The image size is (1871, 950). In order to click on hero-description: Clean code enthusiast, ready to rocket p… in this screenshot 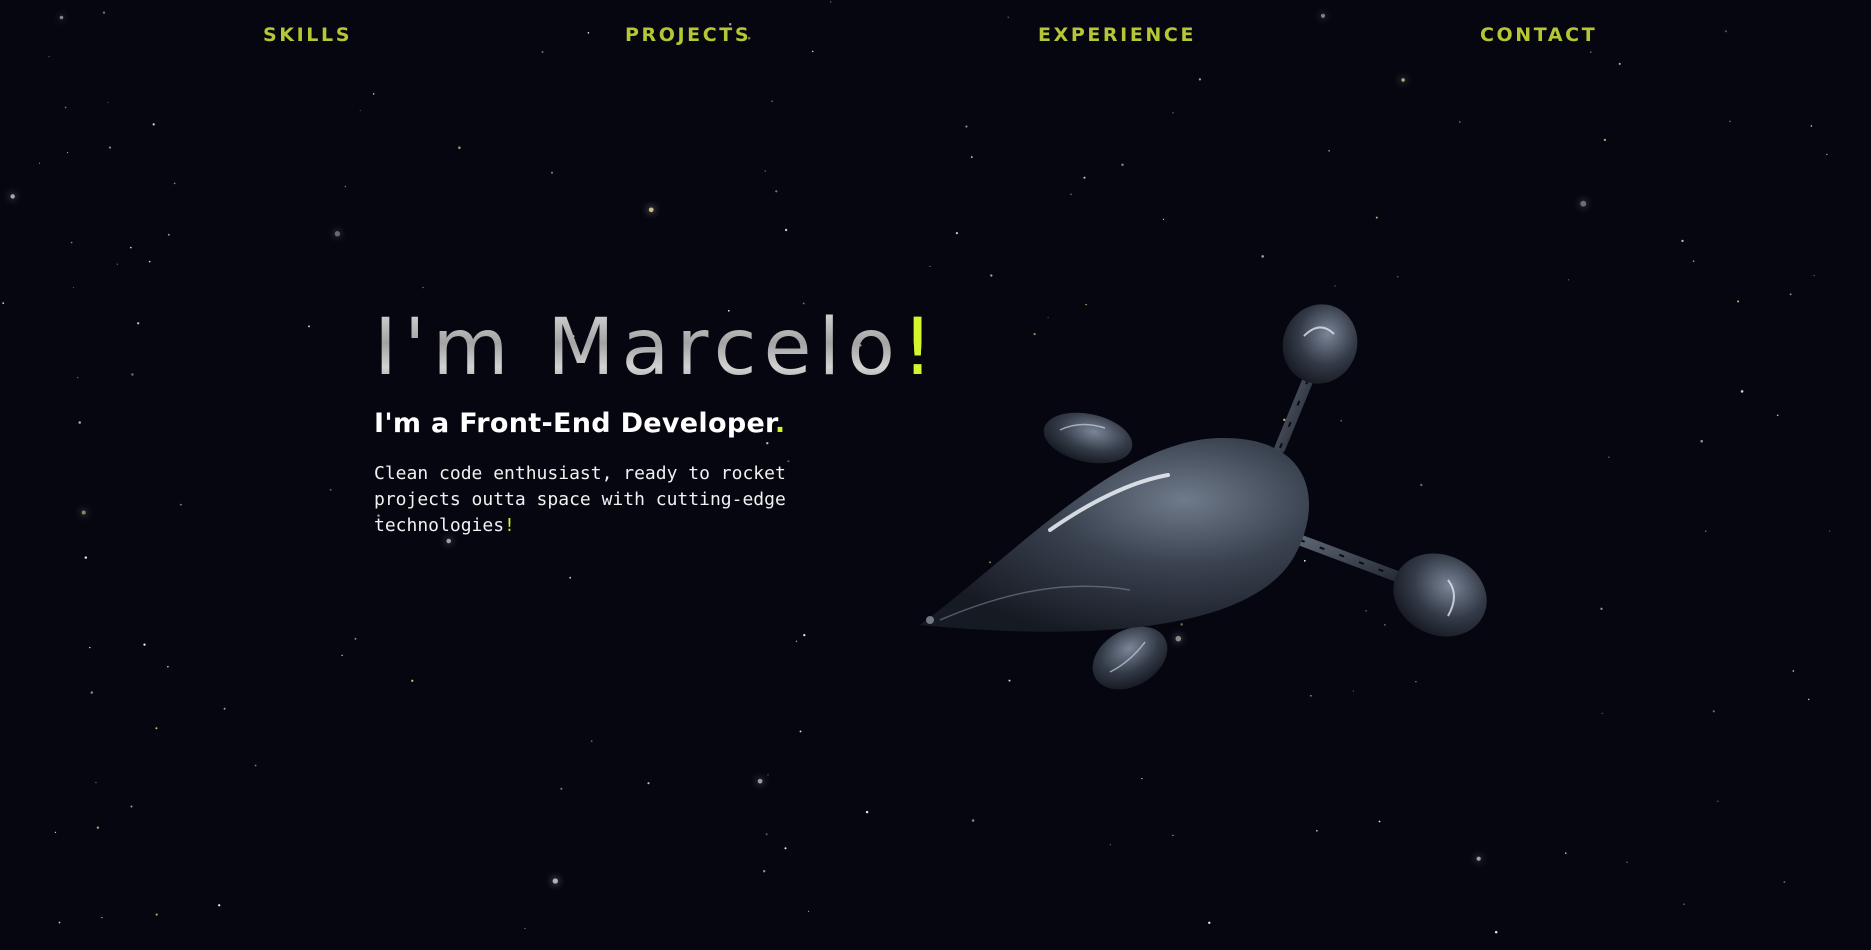, I will do `click(604, 500)`.